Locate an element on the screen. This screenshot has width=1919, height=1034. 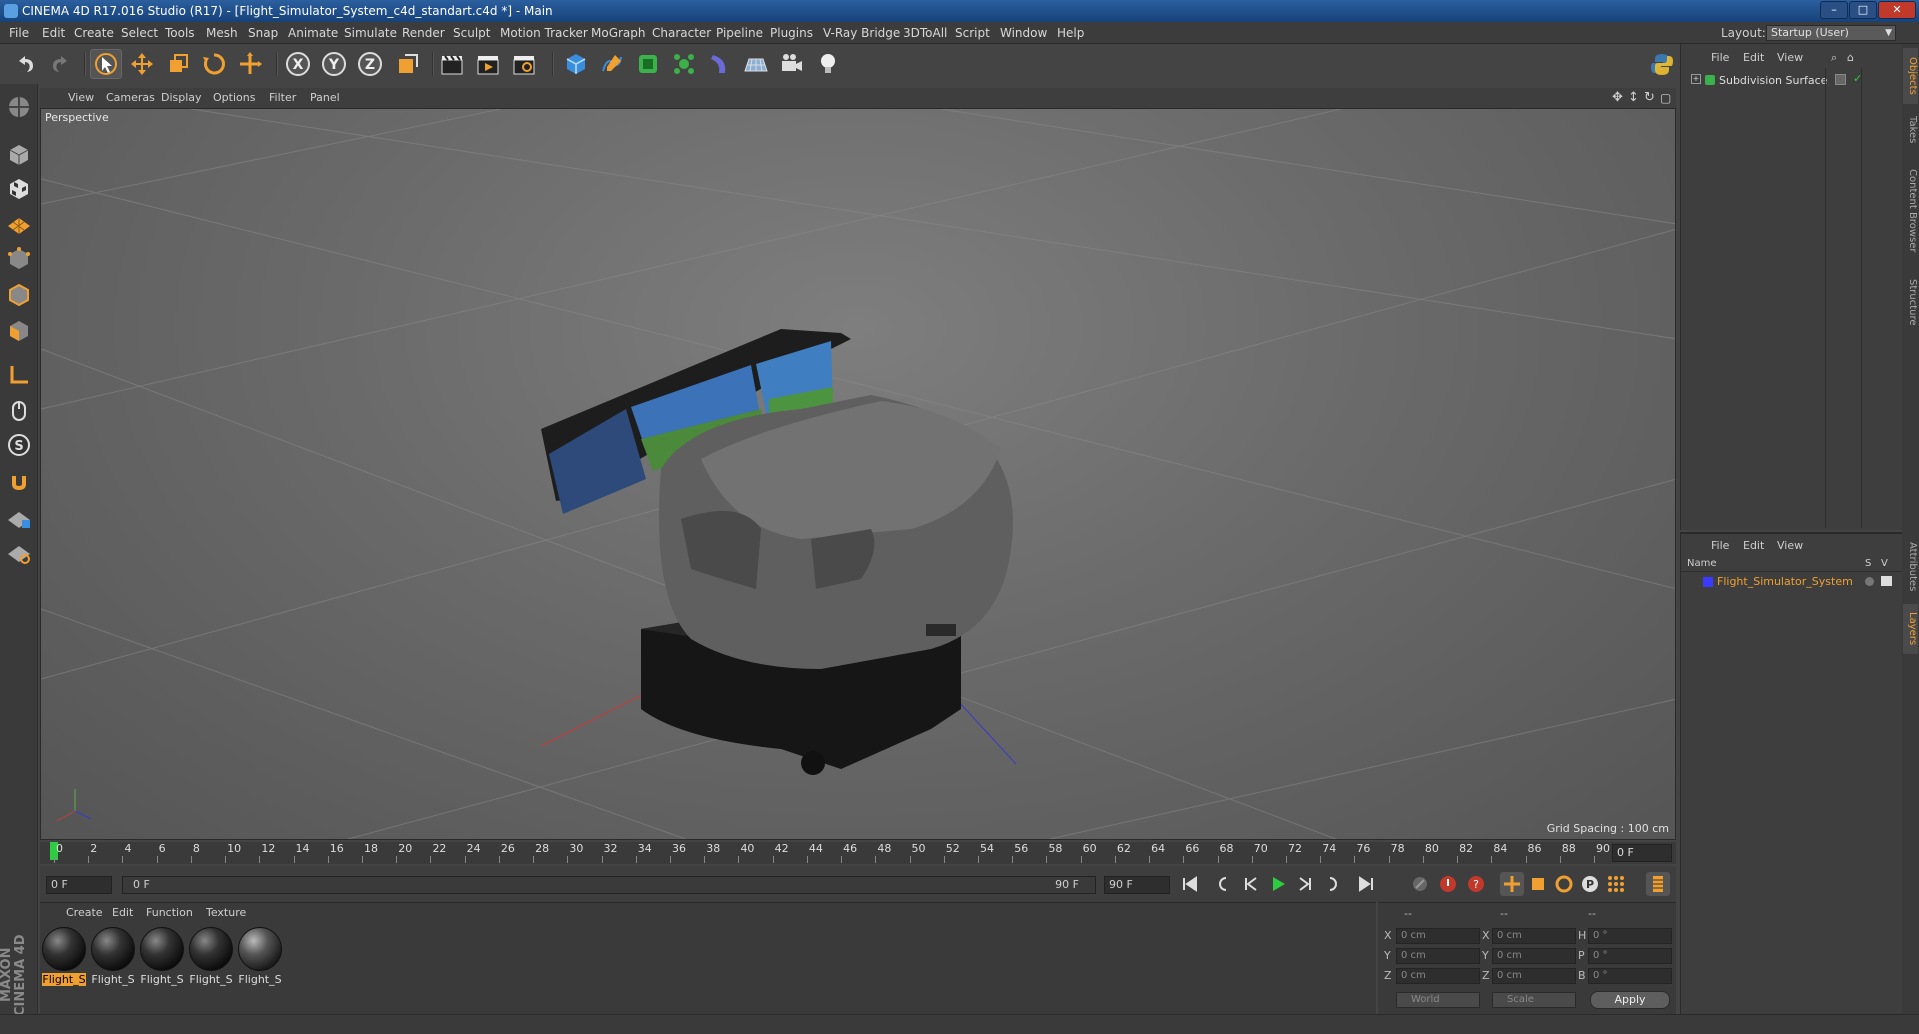
object-menu-file: File is located at coordinates (1720, 58).